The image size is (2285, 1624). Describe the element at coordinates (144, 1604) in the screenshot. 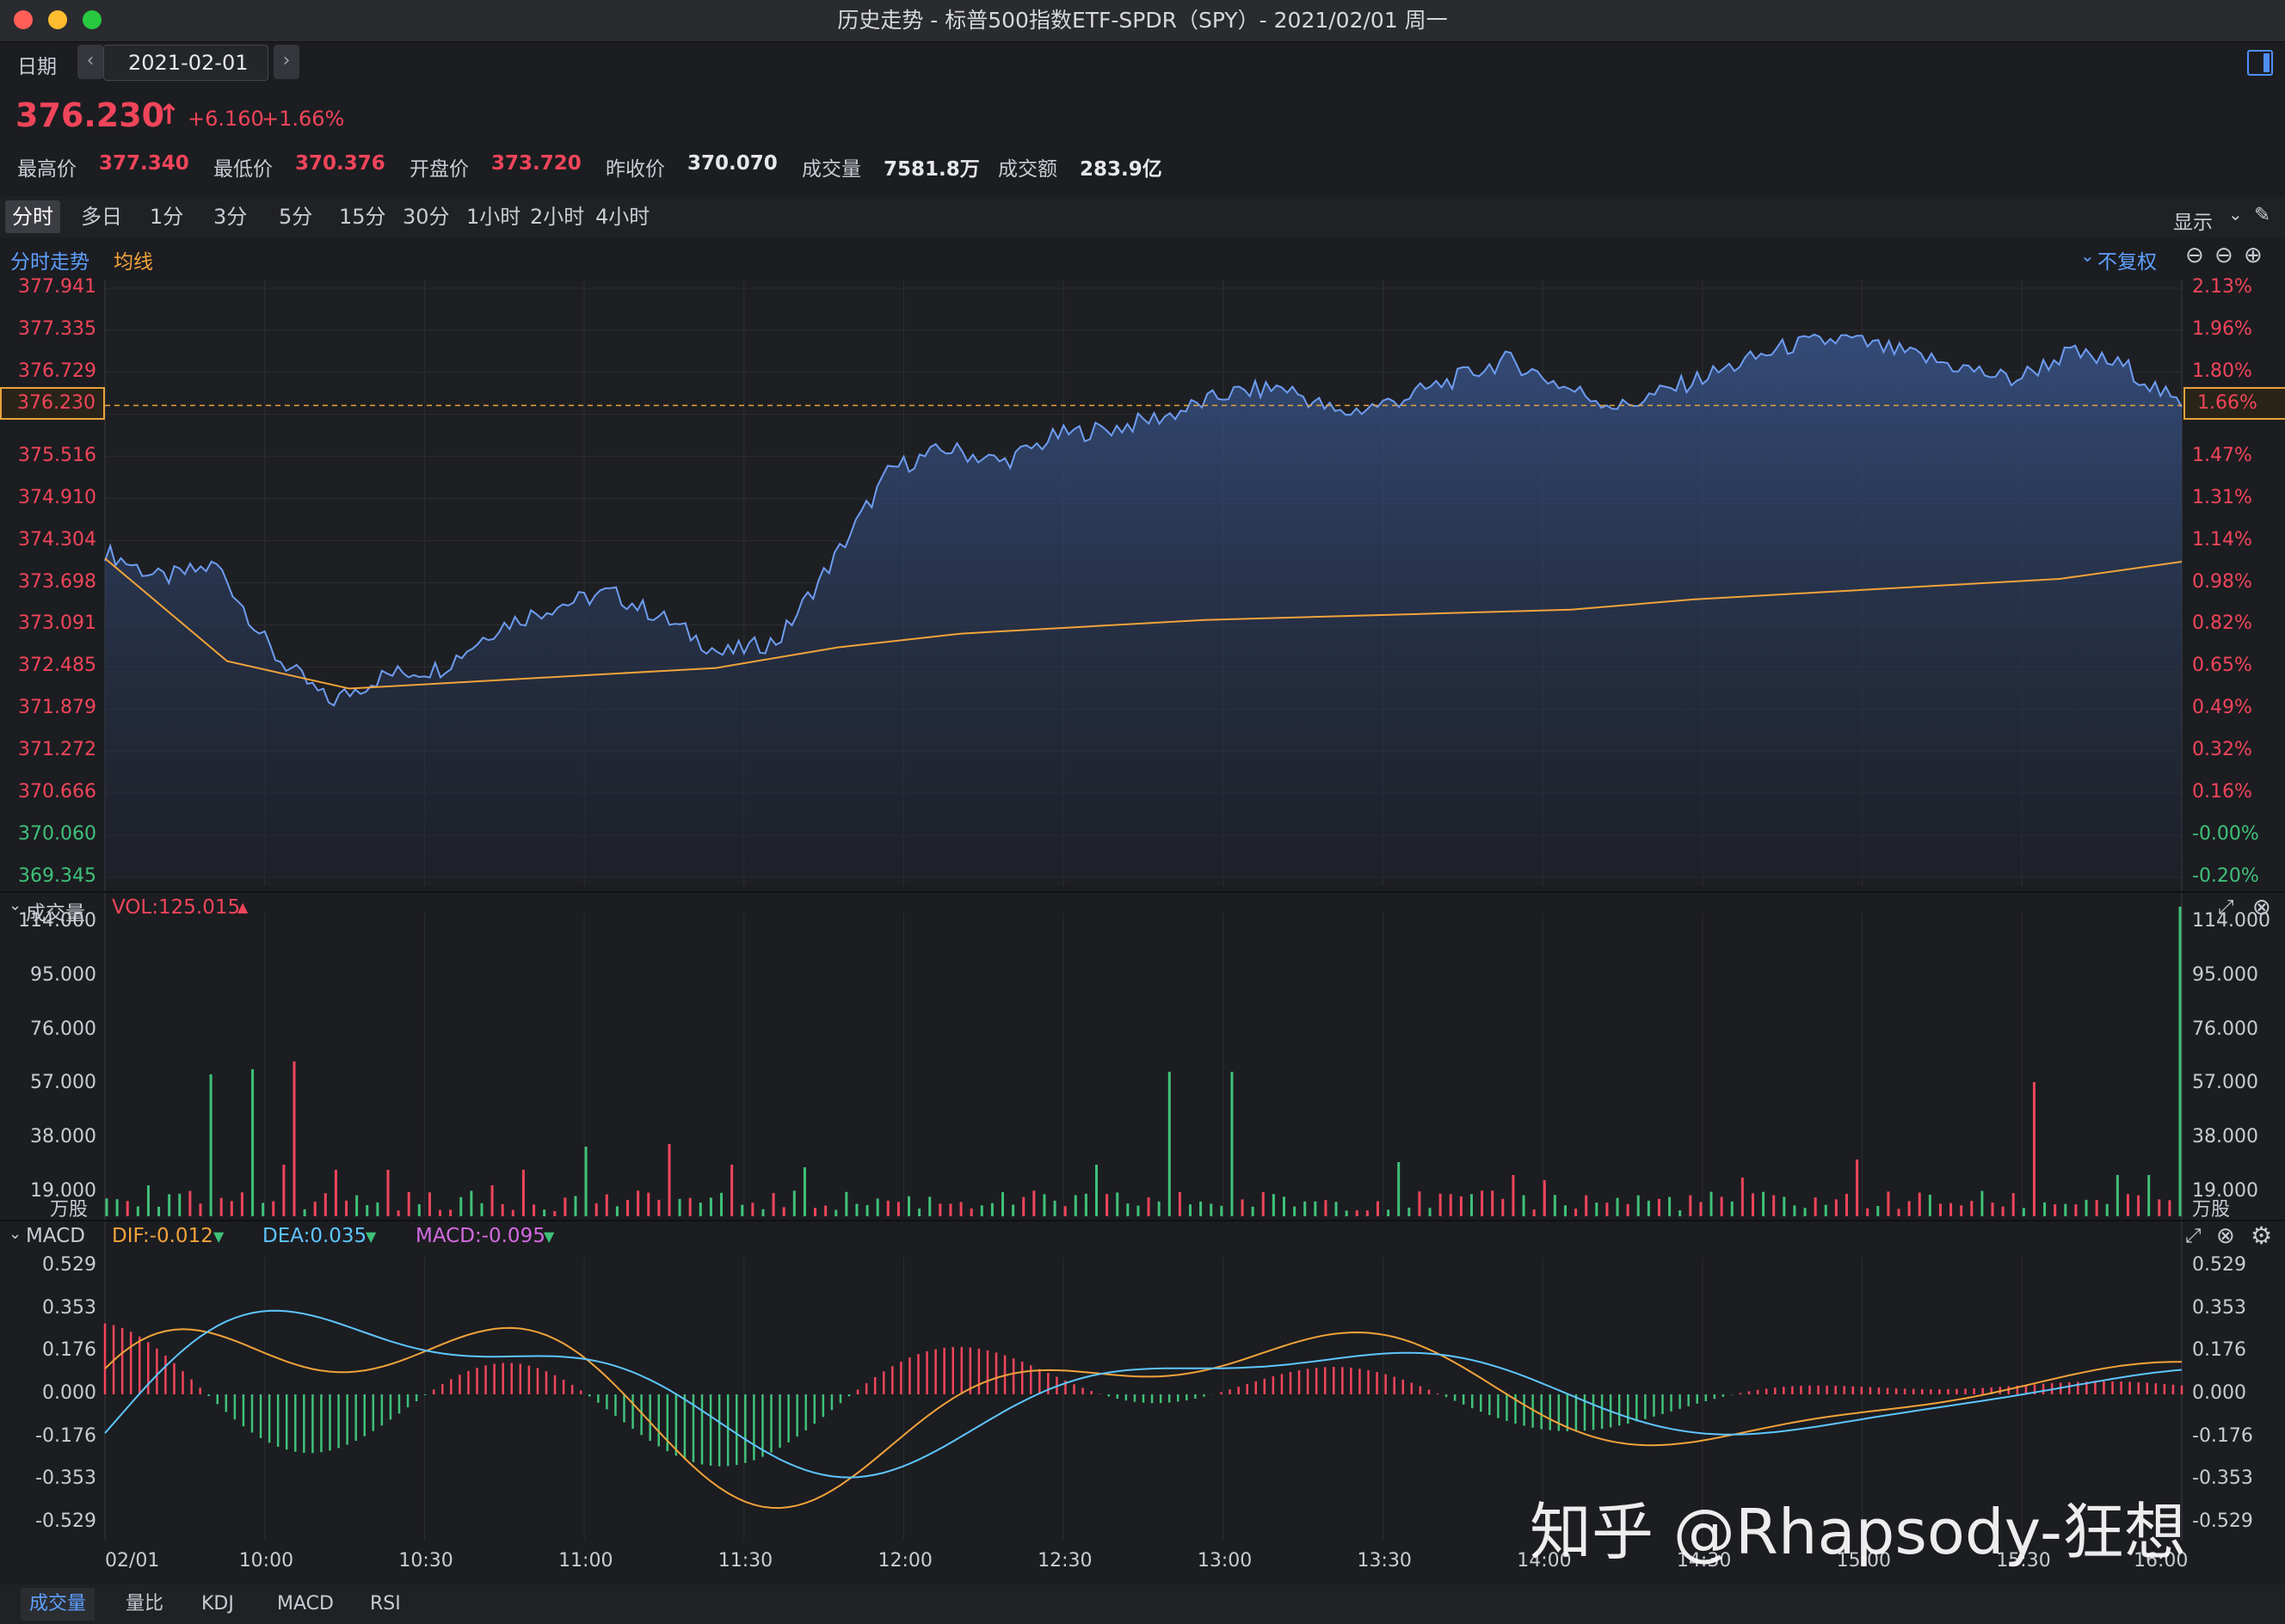

I see `tab-volume-ratio: 量比` at that location.